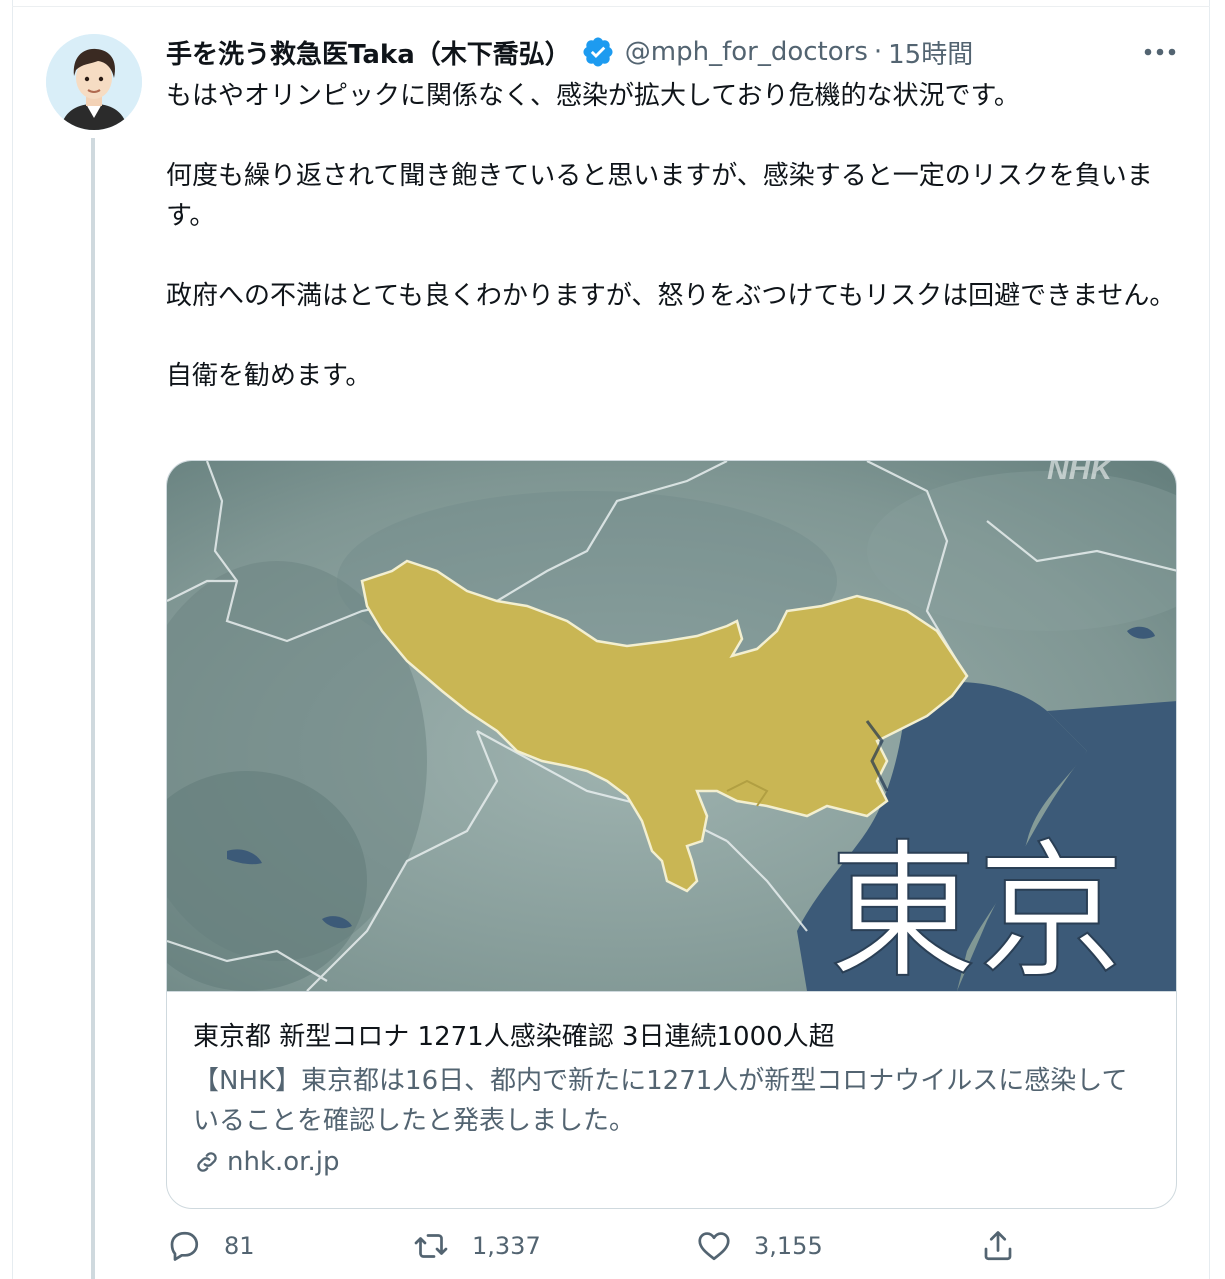  Describe the element at coordinates (506, 1246) in the screenshot. I see `retweet-count: 1,337` at that location.